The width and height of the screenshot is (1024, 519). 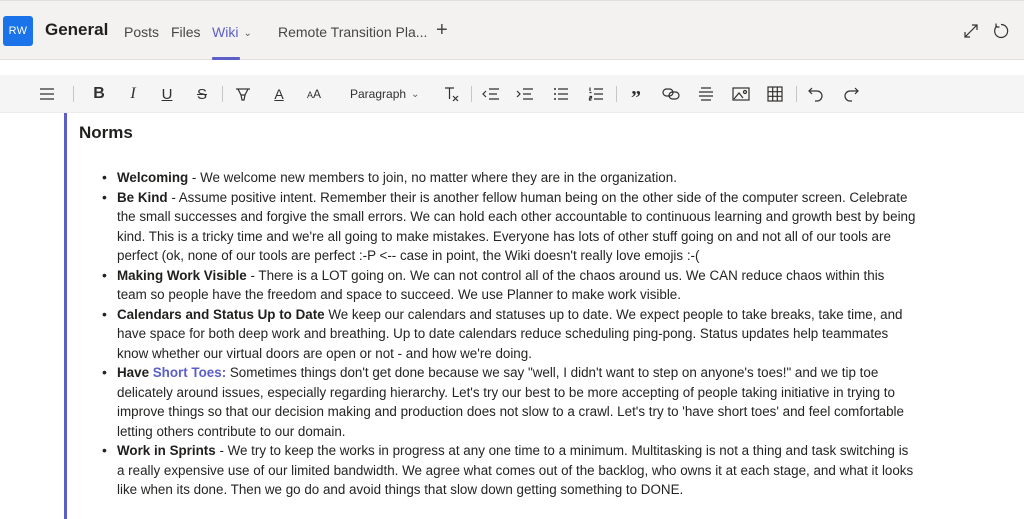 What do you see at coordinates (512, 94) in the screenshot?
I see `editor-toolbar: B I U S A AA Paragraph ⌄ ”` at bounding box center [512, 94].